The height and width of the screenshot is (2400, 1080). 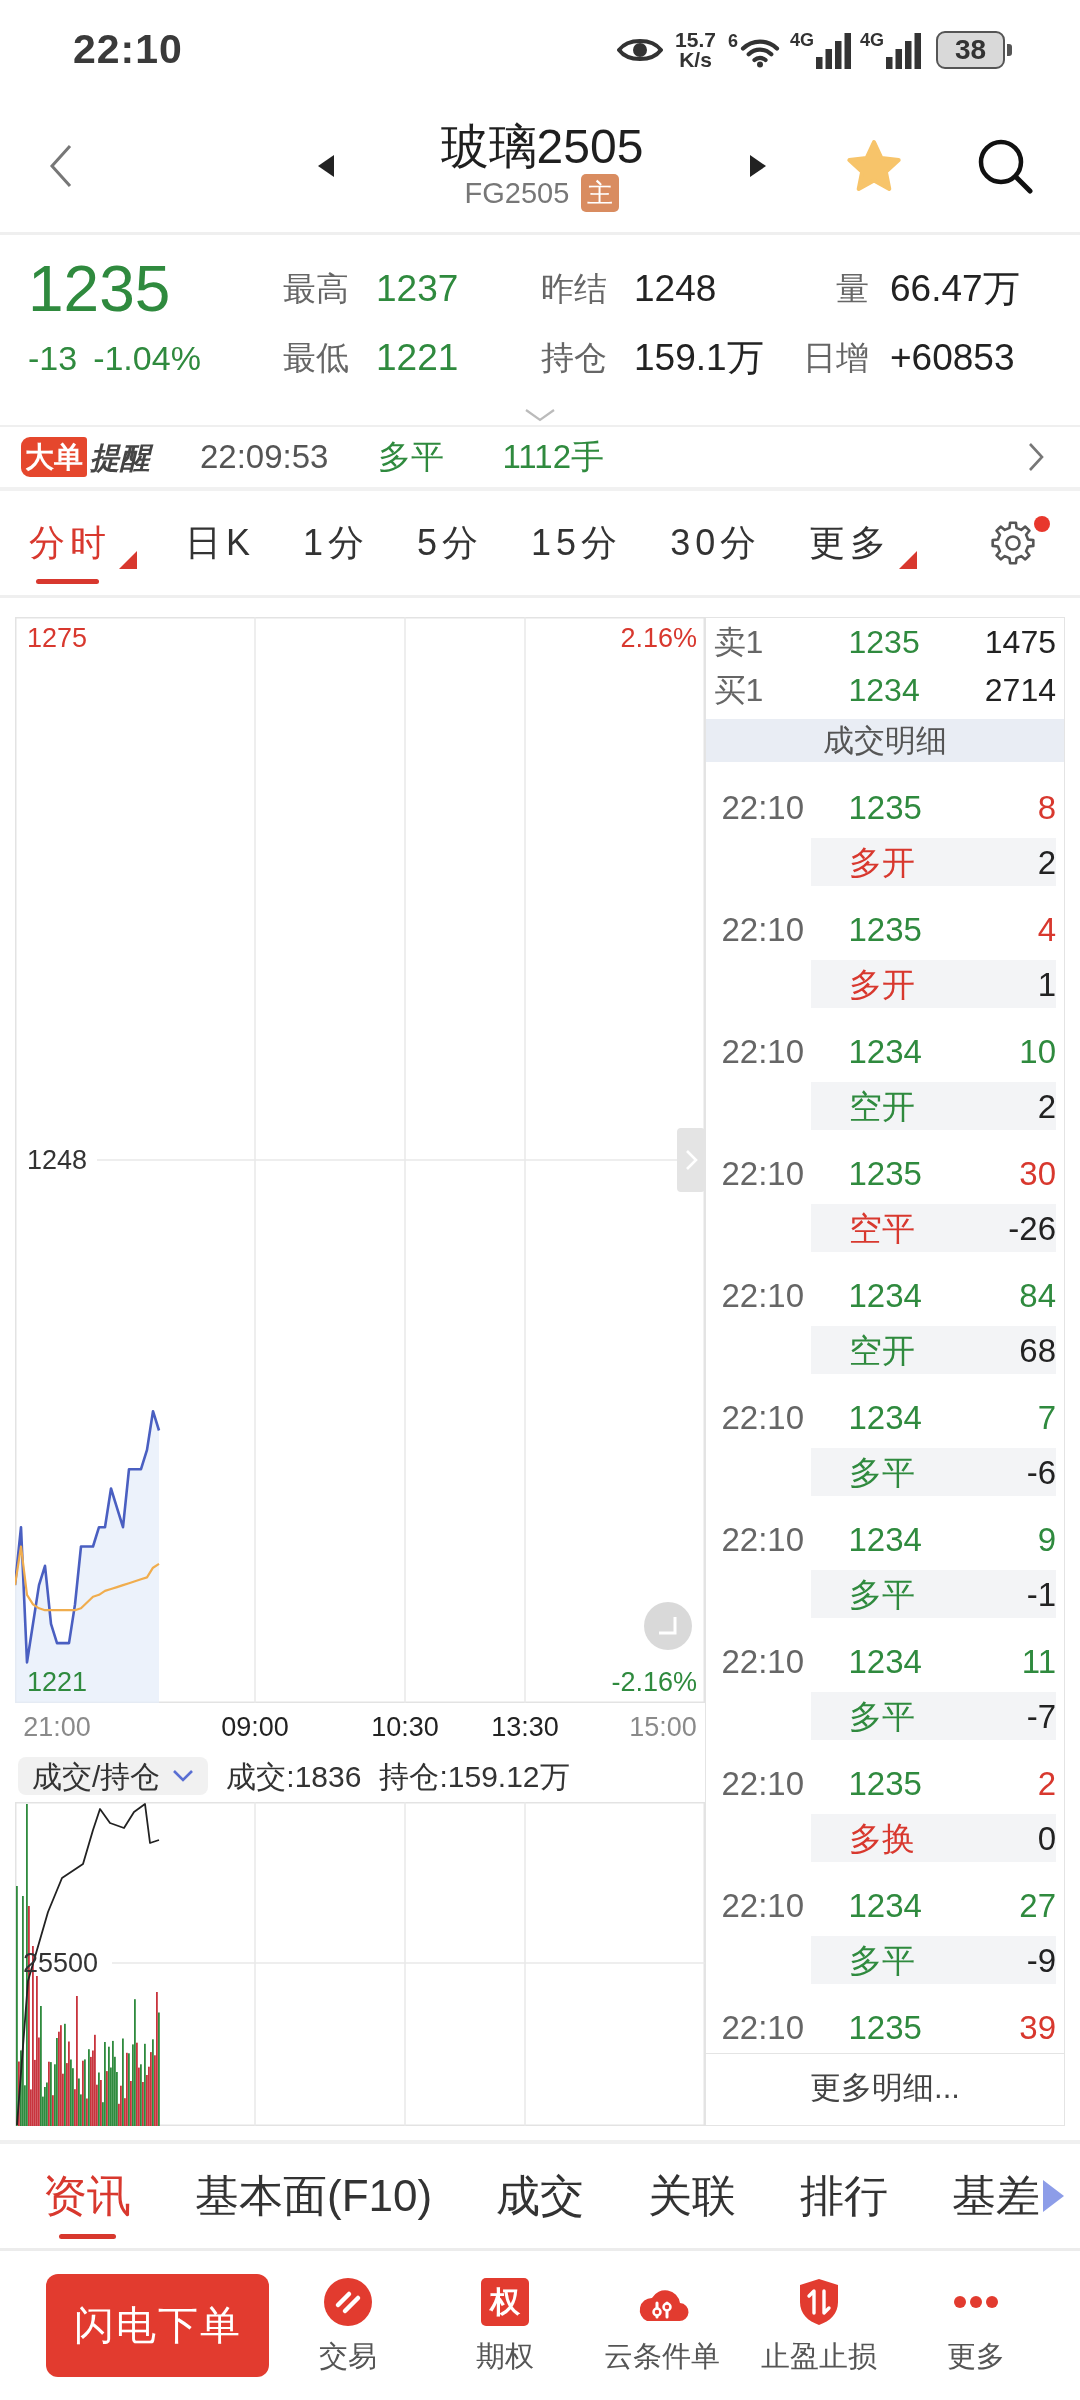 I want to click on stat-value: 66.47万, so click(x=955, y=289).